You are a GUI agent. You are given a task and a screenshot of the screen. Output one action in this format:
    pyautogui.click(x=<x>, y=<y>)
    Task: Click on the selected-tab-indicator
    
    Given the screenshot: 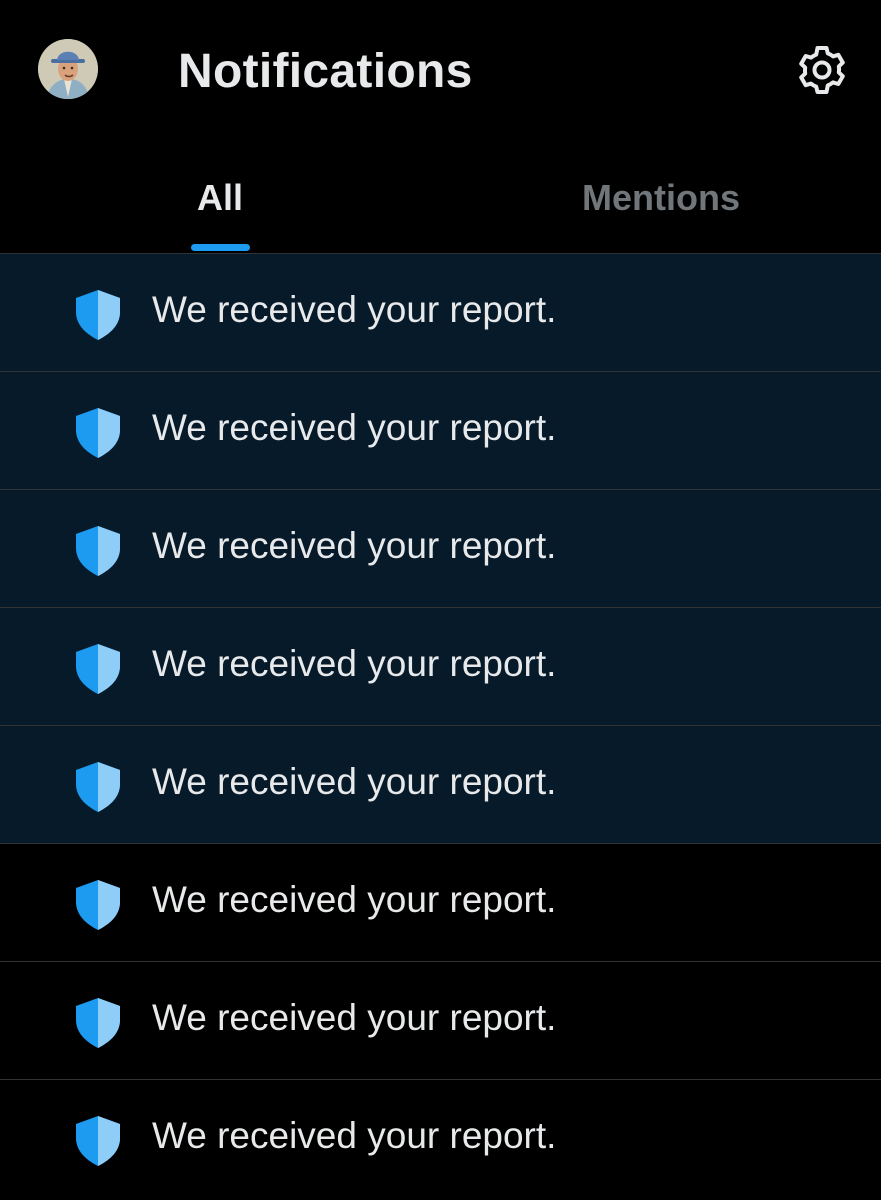 What is the action you would take?
    pyautogui.click(x=220, y=247)
    